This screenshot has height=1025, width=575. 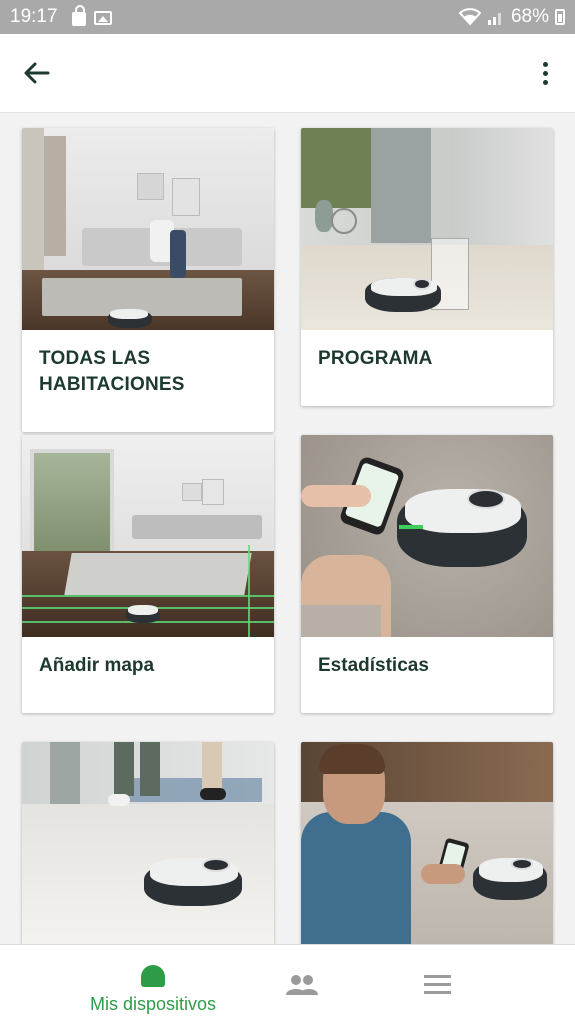 I want to click on menu-icon, so click(x=437, y=984).